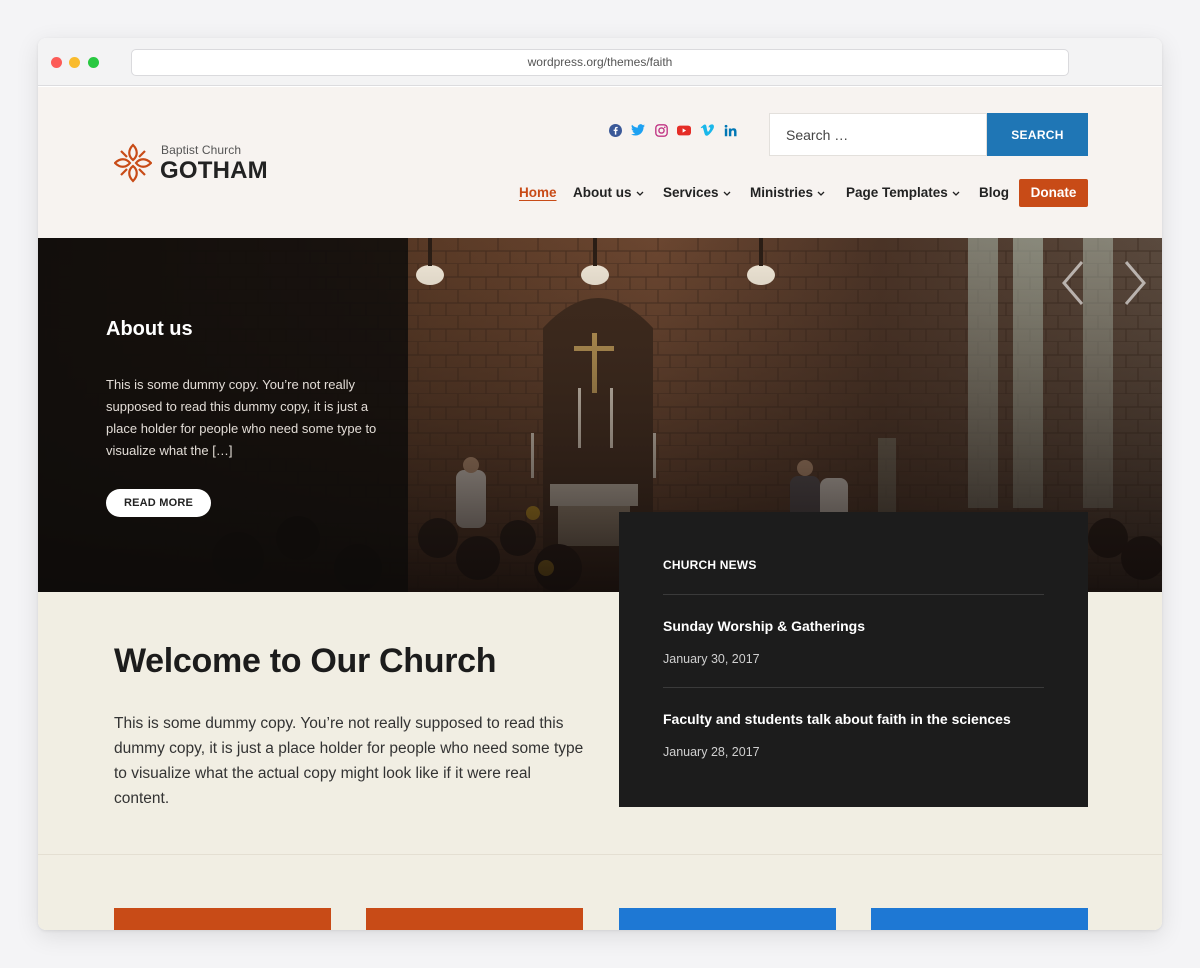 The width and height of the screenshot is (1200, 968). What do you see at coordinates (201, 150) in the screenshot?
I see `logo-subtitle: Baptist Church` at bounding box center [201, 150].